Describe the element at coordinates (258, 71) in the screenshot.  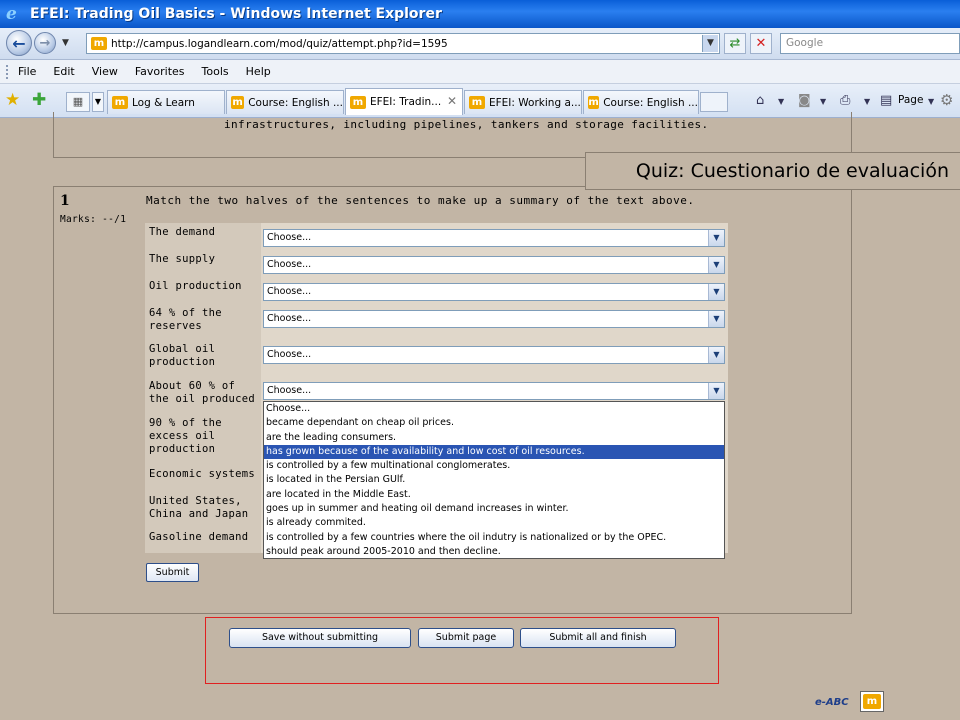
I see `menu-help: Help` at that location.